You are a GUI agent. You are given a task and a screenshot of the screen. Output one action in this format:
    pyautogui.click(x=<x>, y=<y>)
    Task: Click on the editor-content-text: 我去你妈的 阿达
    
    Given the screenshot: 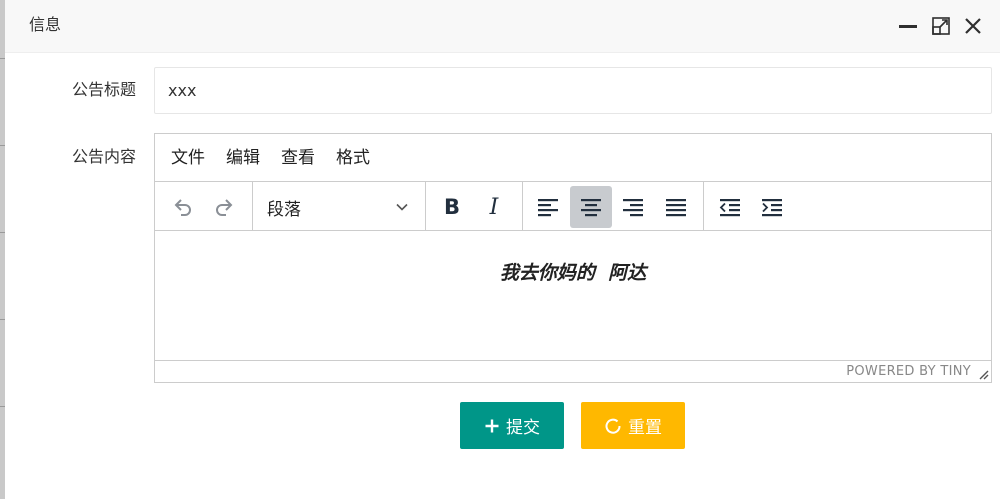 What is the action you would take?
    pyautogui.click(x=573, y=273)
    